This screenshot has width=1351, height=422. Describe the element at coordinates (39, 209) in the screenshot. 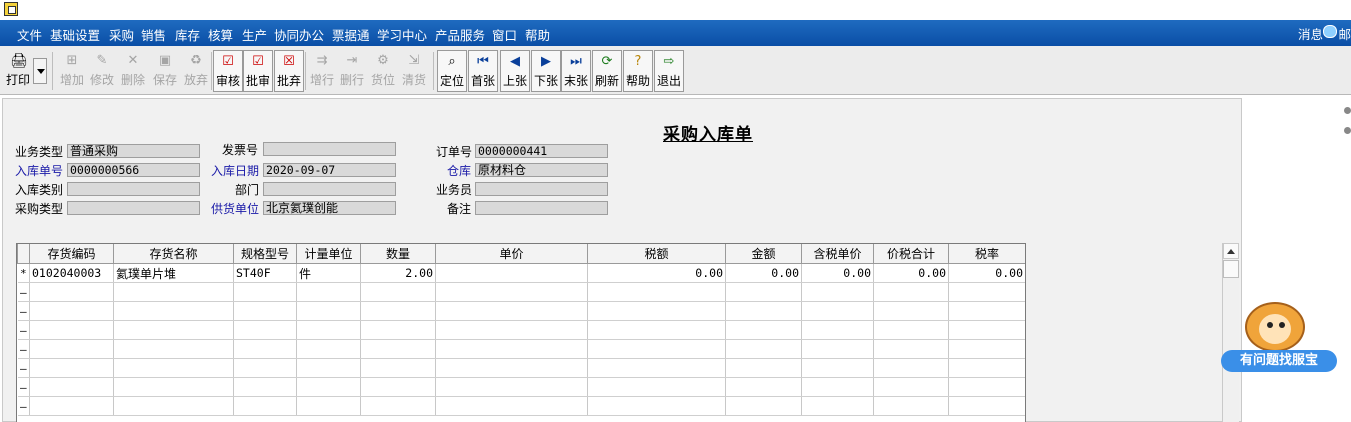

I see `label-purchase-type: 采购类型` at that location.